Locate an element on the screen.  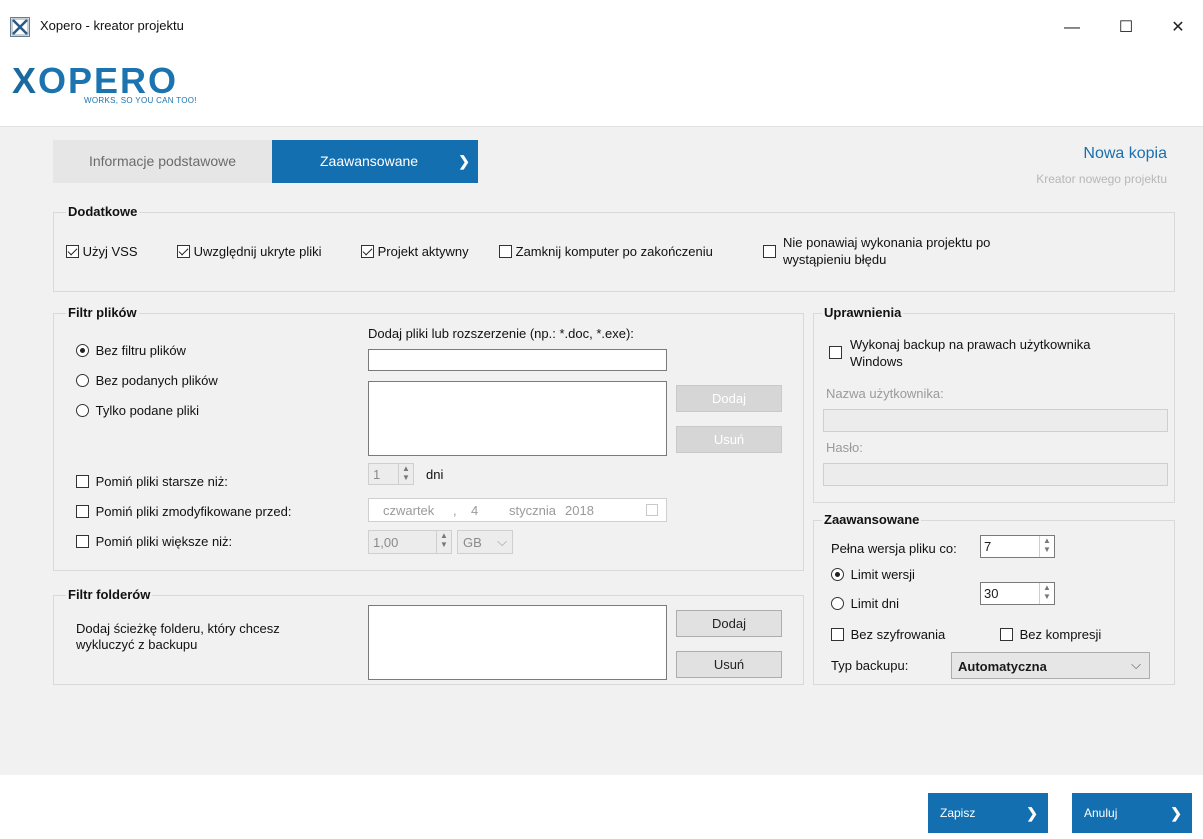
skip-larger-checkbox: Pomiń pliki większe niż: is located at coordinates (154, 541).